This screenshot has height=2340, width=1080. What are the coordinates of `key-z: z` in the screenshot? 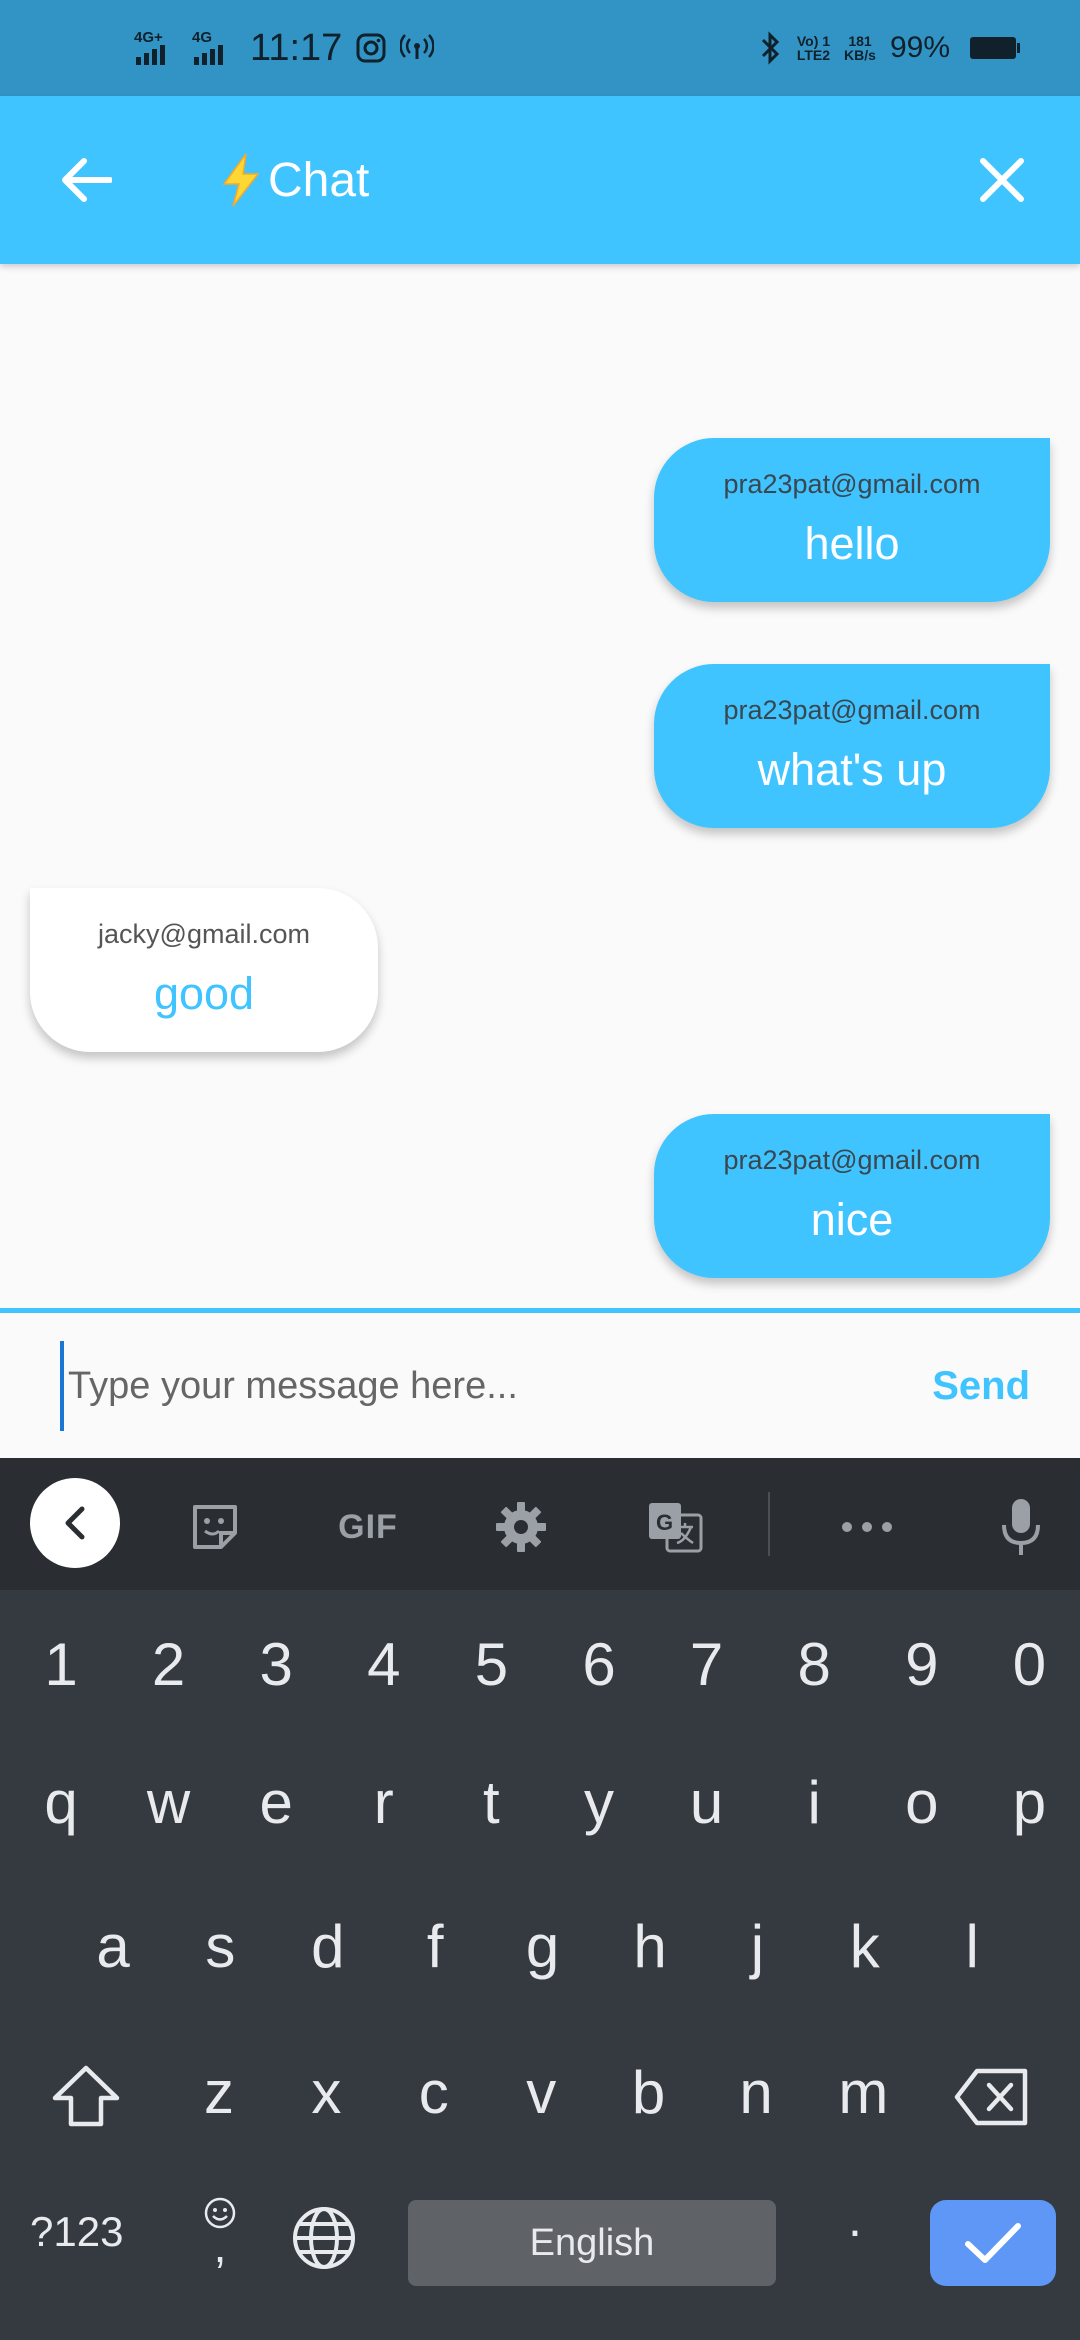 It's located at (219, 2092).